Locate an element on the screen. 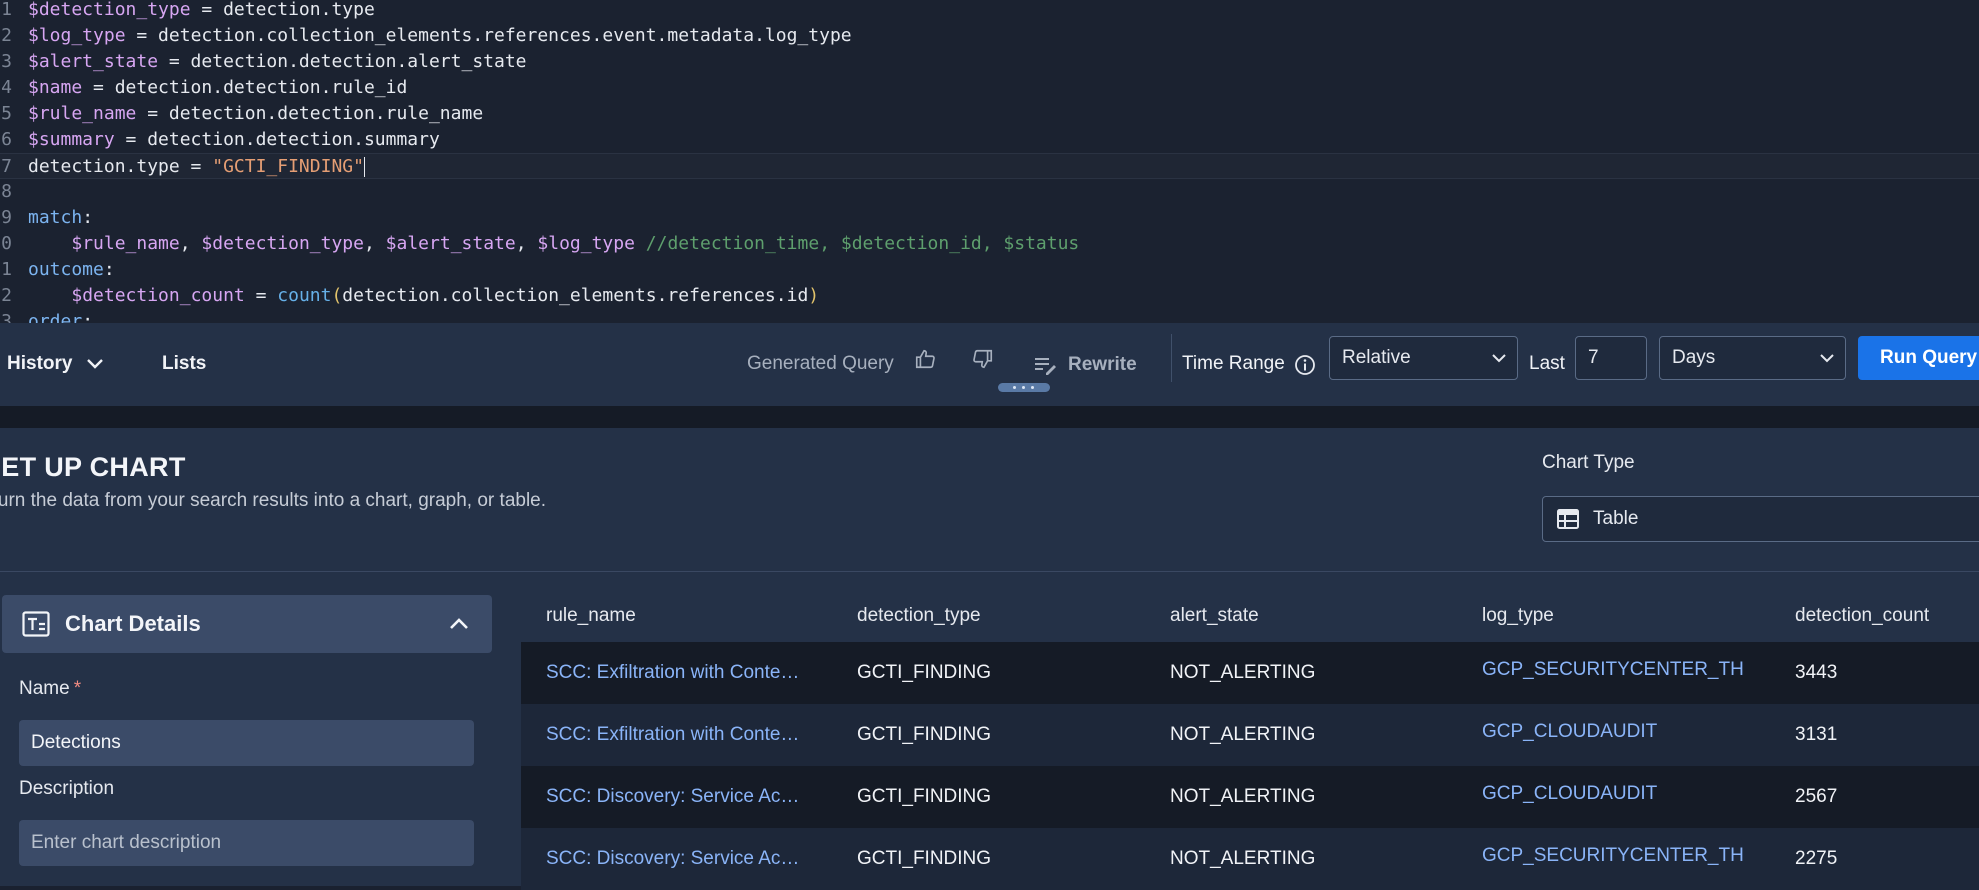  time-range-label: Time Range is located at coordinates (1233, 363).